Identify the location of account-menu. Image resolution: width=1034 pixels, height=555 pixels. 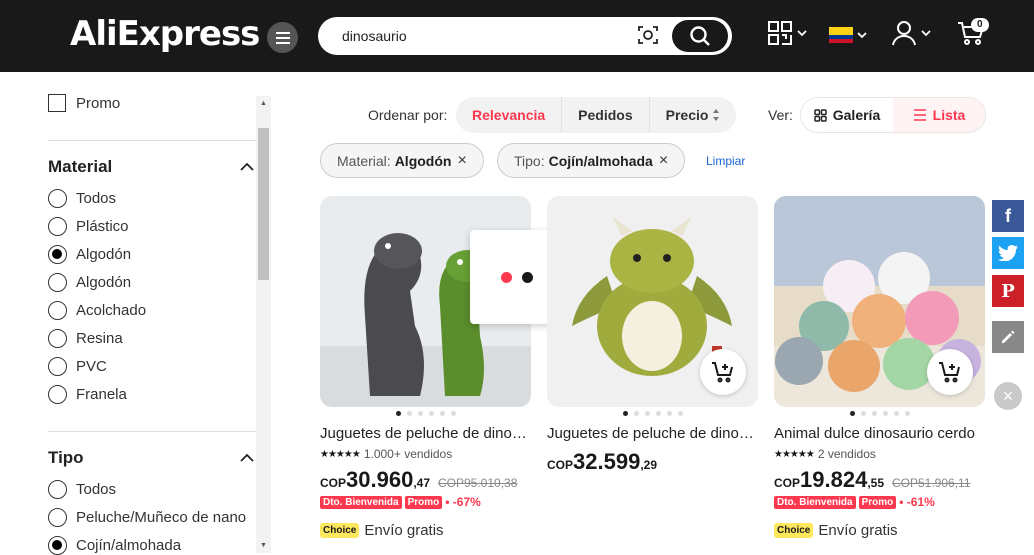
(911, 33).